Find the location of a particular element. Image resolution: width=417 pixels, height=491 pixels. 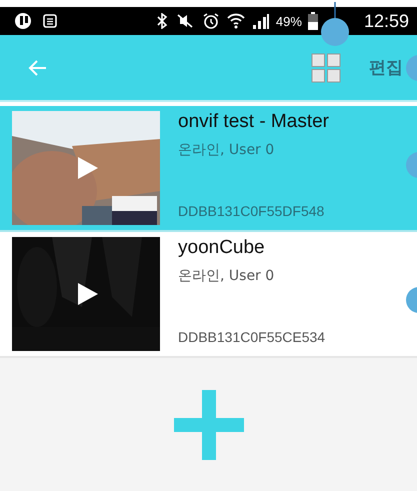

clock-time: 12:59 is located at coordinates (386, 21).